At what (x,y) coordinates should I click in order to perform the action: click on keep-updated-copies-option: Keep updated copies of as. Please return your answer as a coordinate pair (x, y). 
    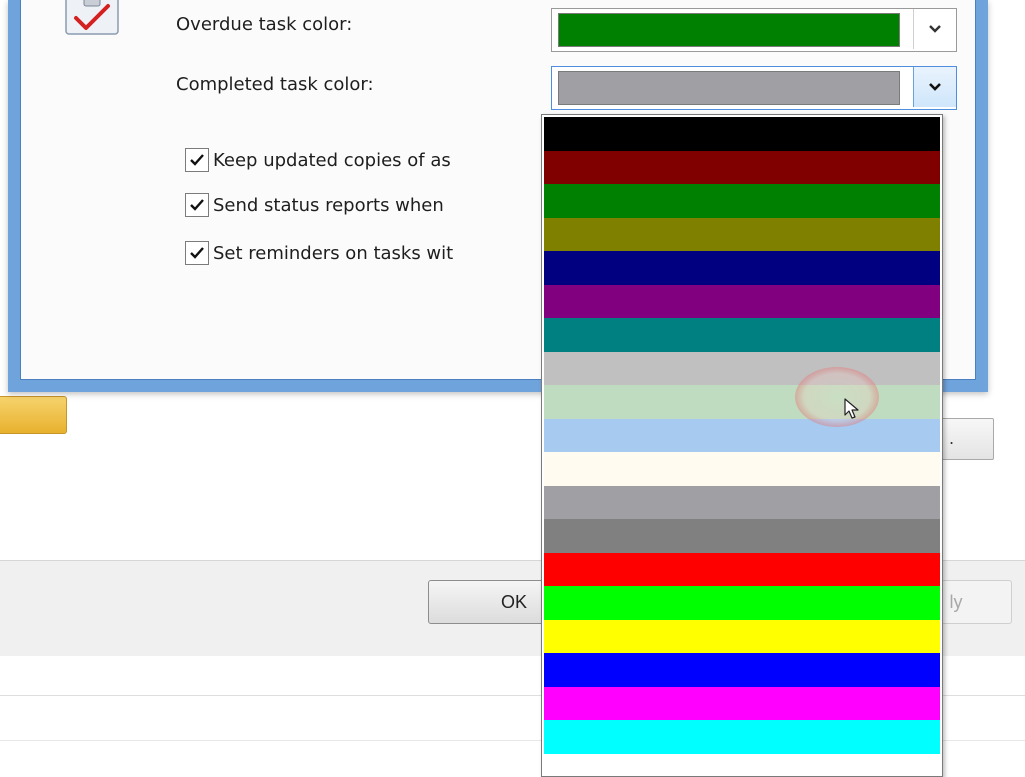
    Looking at the image, I should click on (318, 160).